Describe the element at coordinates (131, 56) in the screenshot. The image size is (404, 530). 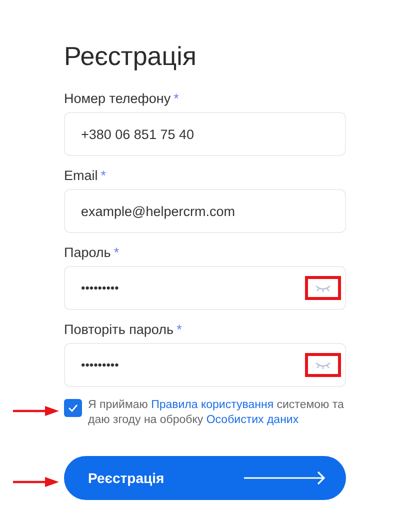
I see `page-title: Реєстрація` at that location.